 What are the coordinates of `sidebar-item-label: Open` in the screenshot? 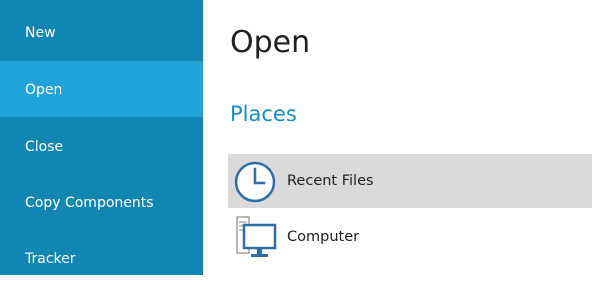 It's located at (44, 90).